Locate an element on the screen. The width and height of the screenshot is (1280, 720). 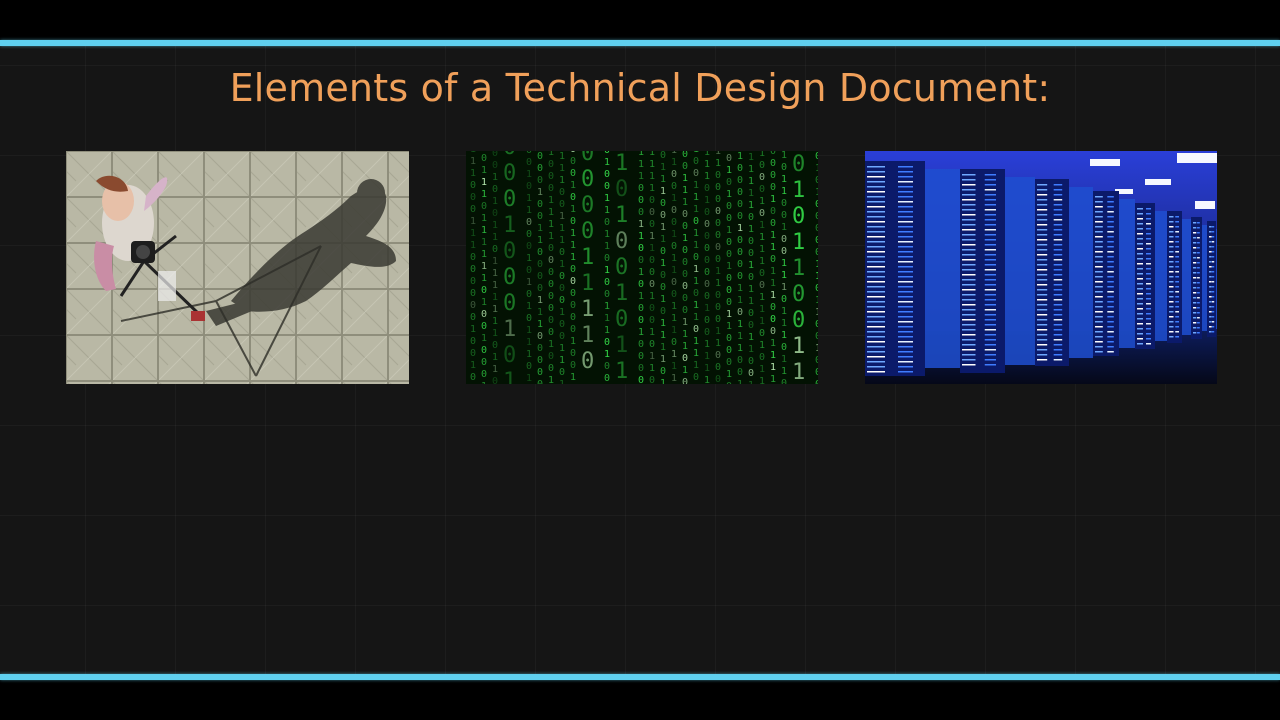
bottom-accent-bar is located at coordinates (640, 677).